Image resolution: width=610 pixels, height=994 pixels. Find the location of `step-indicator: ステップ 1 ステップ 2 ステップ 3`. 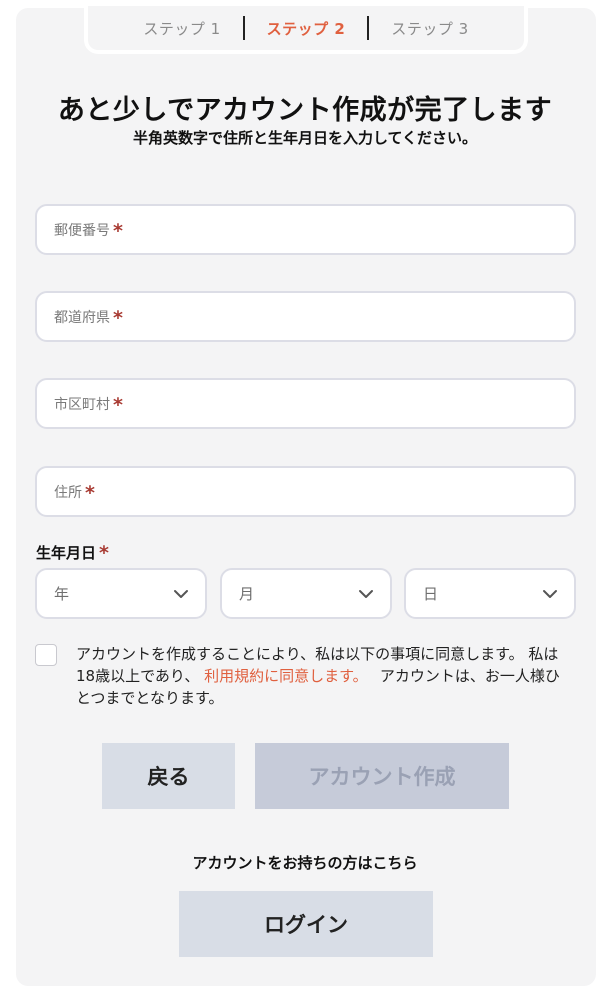

step-indicator: ステップ 1 ステップ 2 ステップ 3 is located at coordinates (306, 30).